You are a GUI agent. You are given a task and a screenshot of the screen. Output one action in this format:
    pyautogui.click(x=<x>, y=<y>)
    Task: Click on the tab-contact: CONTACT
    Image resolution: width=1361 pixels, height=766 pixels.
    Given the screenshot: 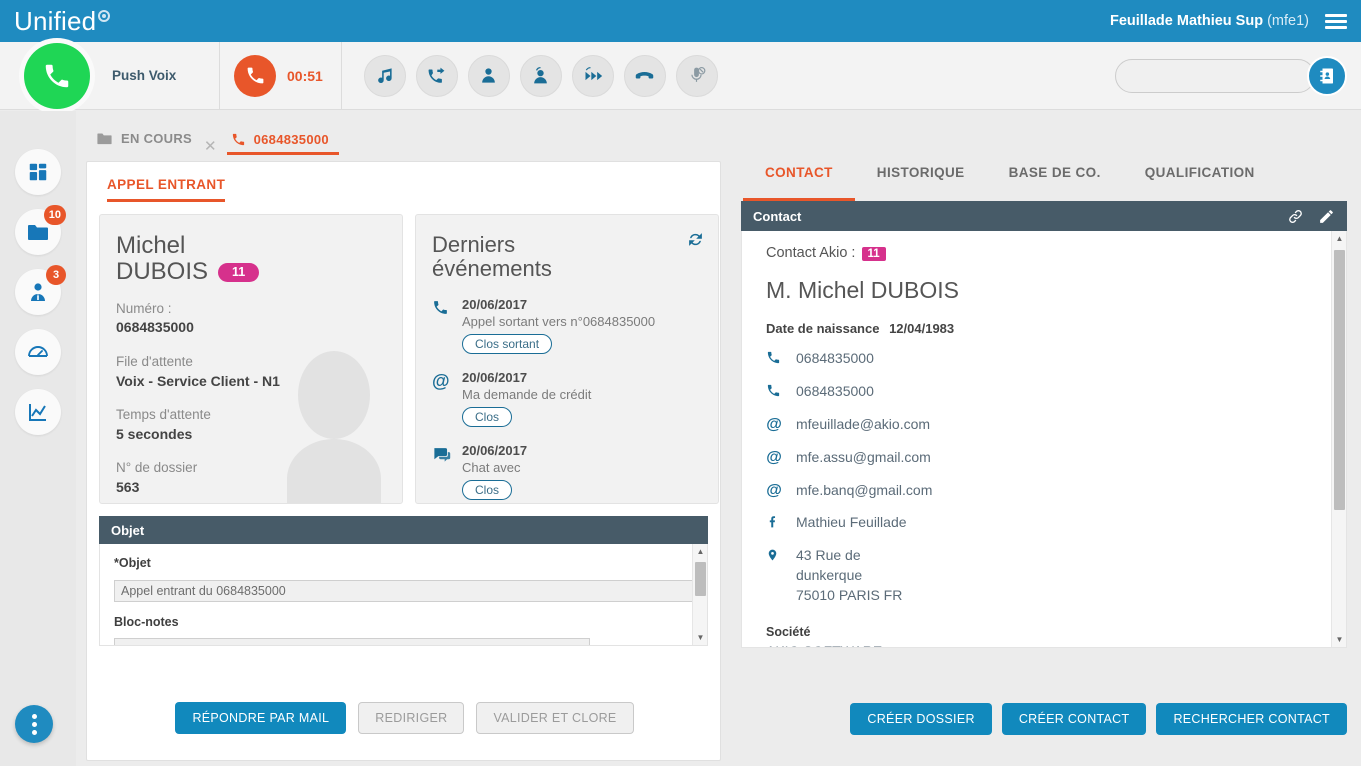 What is the action you would take?
    pyautogui.click(x=799, y=181)
    